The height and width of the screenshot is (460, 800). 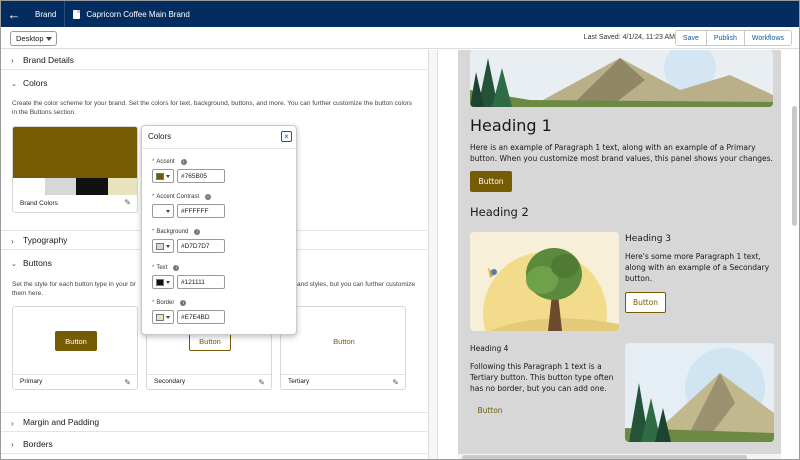 I want to click on color-field-accent: * Accent i #765B05, so click(x=222, y=171).